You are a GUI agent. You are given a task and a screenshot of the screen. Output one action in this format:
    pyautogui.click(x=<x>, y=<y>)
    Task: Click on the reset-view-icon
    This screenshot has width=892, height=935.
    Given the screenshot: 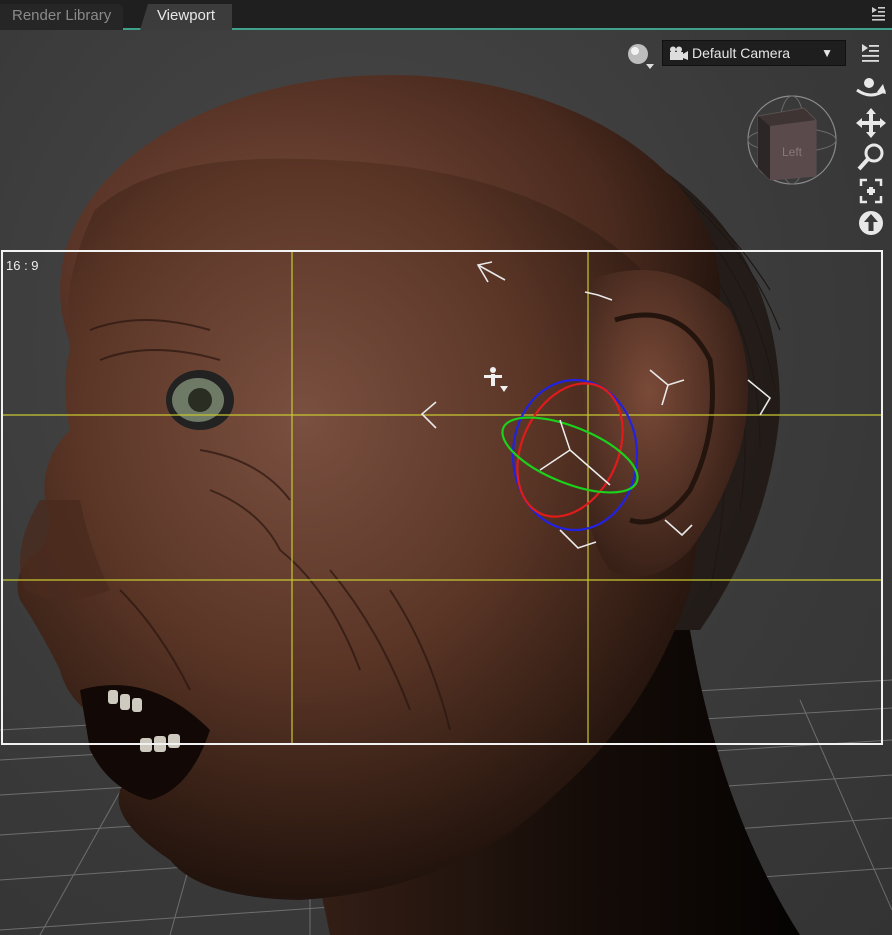 What is the action you would take?
    pyautogui.click(x=871, y=223)
    